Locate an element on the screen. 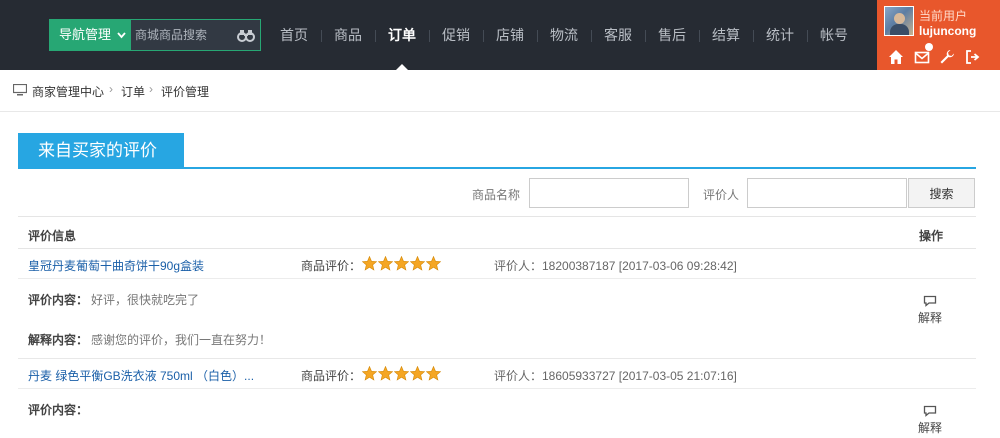  notification-dot is located at coordinates (929, 47).